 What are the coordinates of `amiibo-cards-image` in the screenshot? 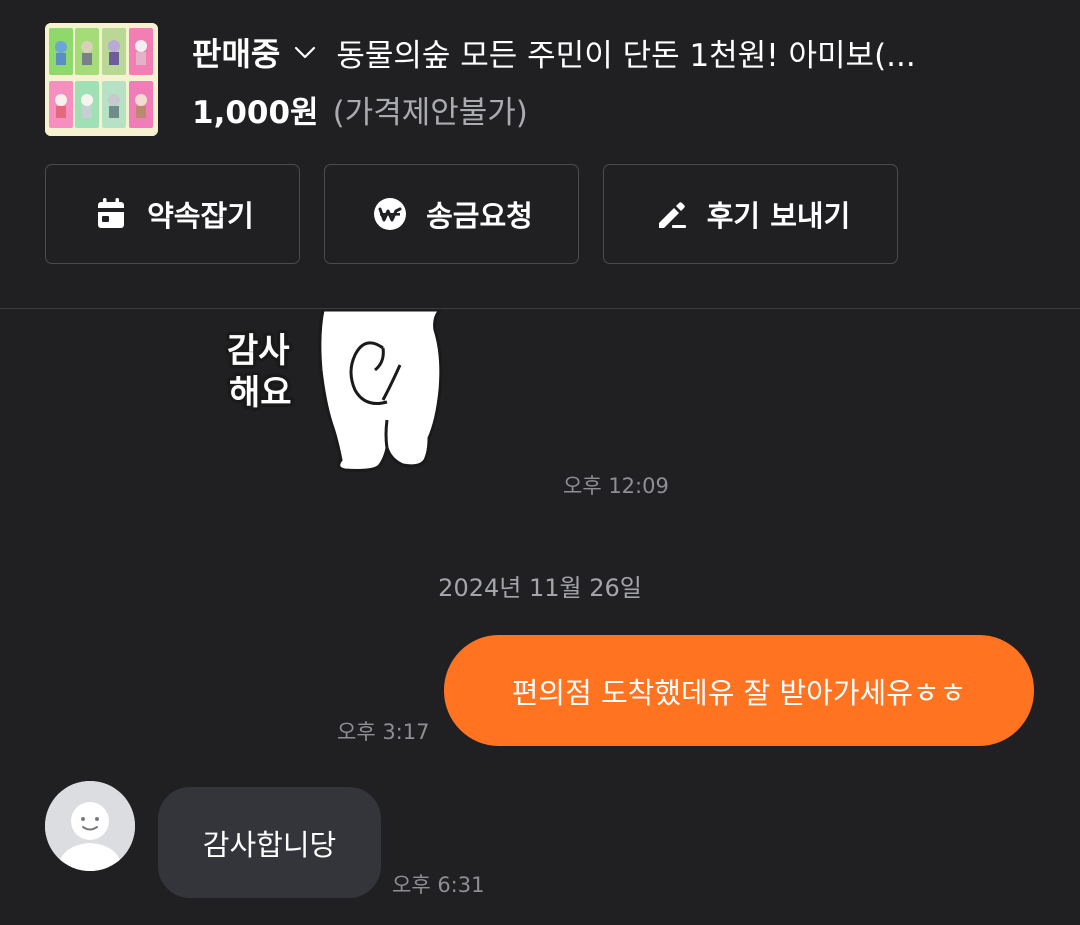 It's located at (101, 79).